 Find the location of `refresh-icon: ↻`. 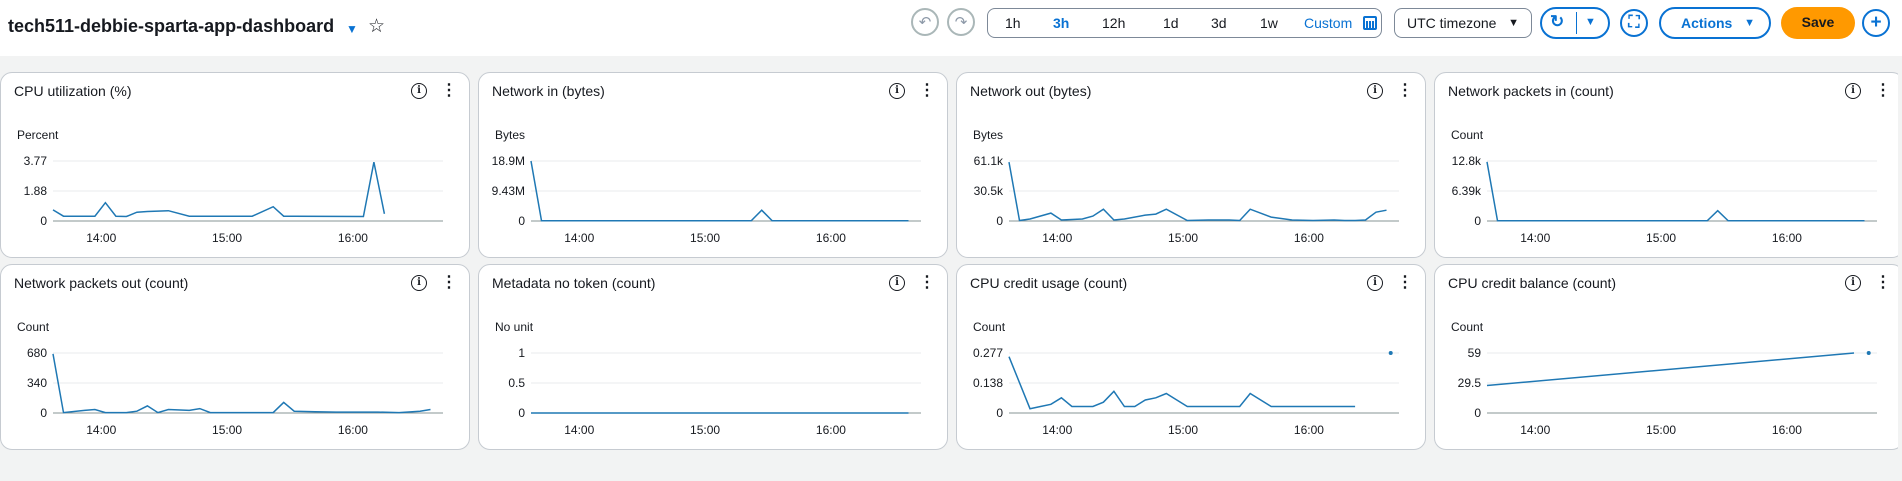

refresh-icon: ↻ is located at coordinates (1557, 22).